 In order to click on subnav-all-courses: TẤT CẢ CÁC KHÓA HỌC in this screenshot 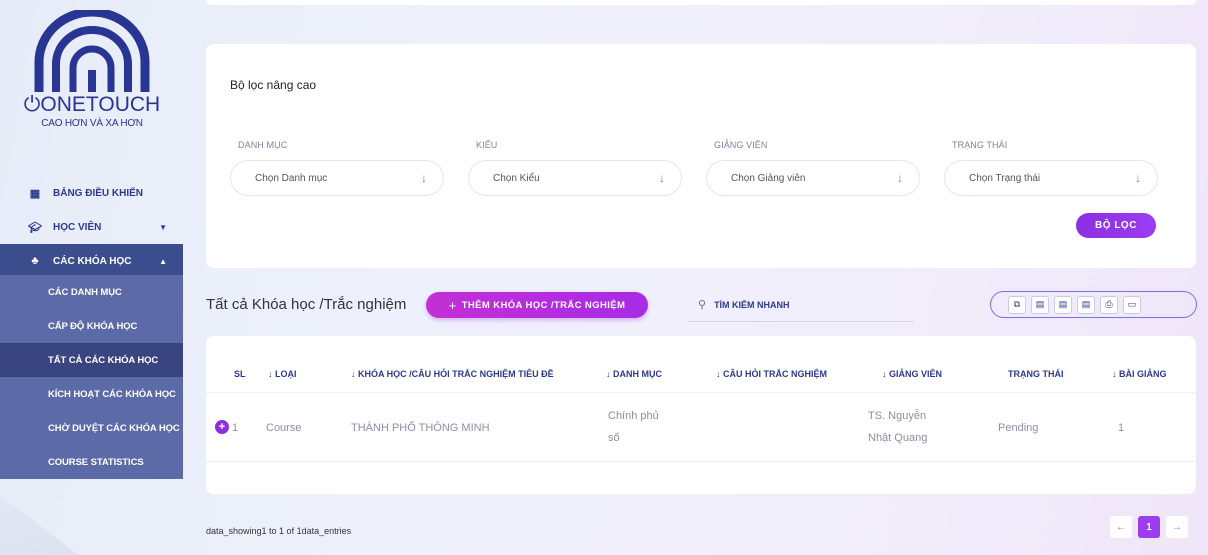, I will do `click(91, 360)`.